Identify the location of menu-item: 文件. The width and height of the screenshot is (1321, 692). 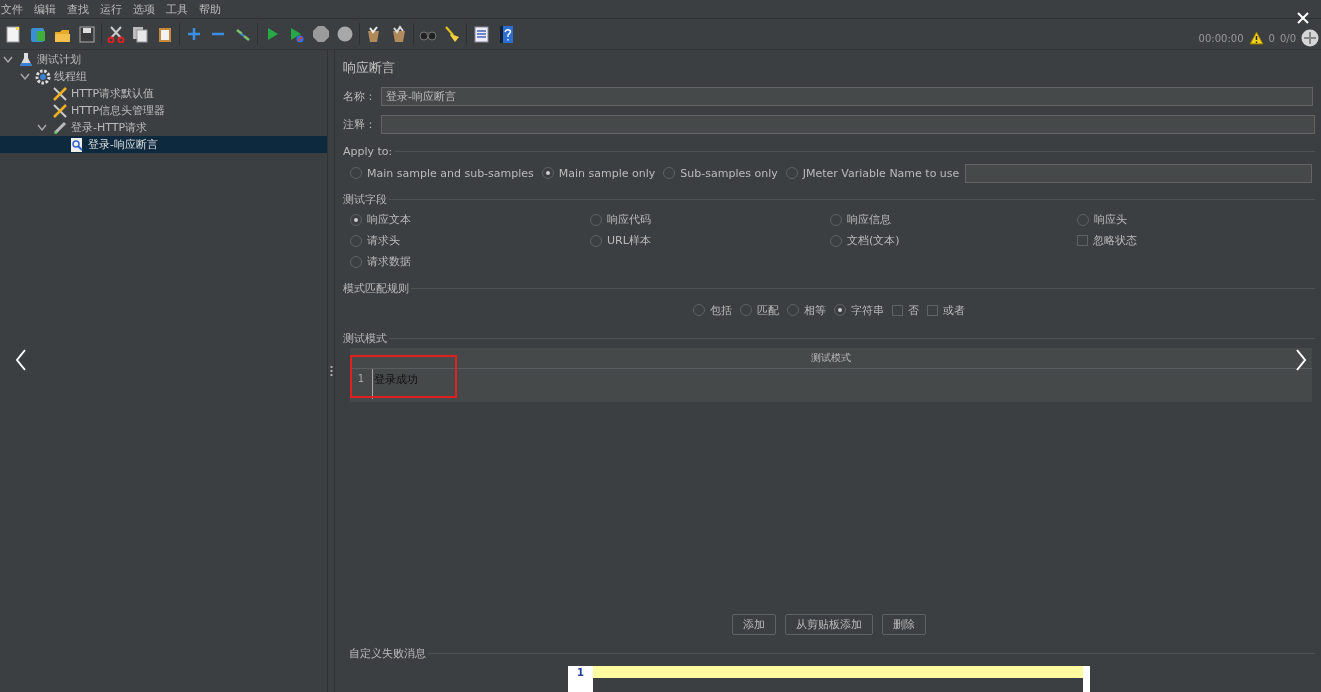
(12, 9).